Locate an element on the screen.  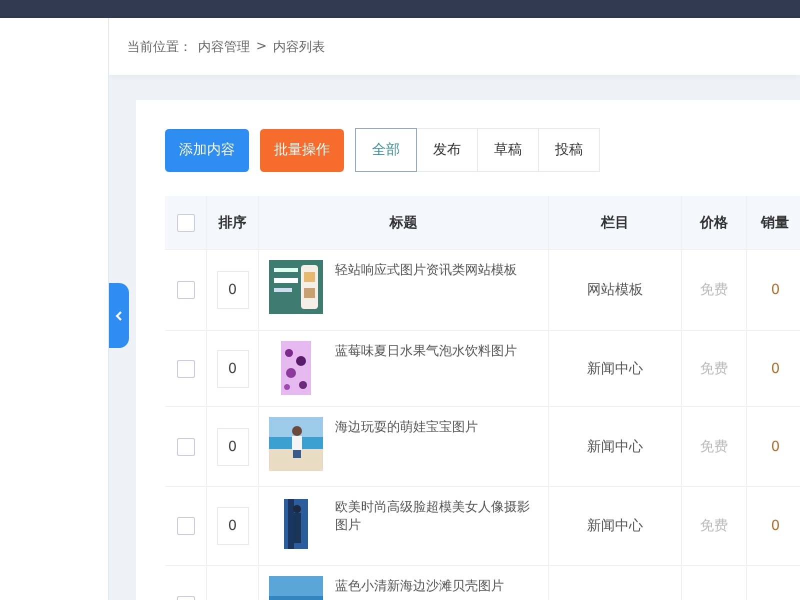
filter-tab: 全部 is located at coordinates (386, 150).